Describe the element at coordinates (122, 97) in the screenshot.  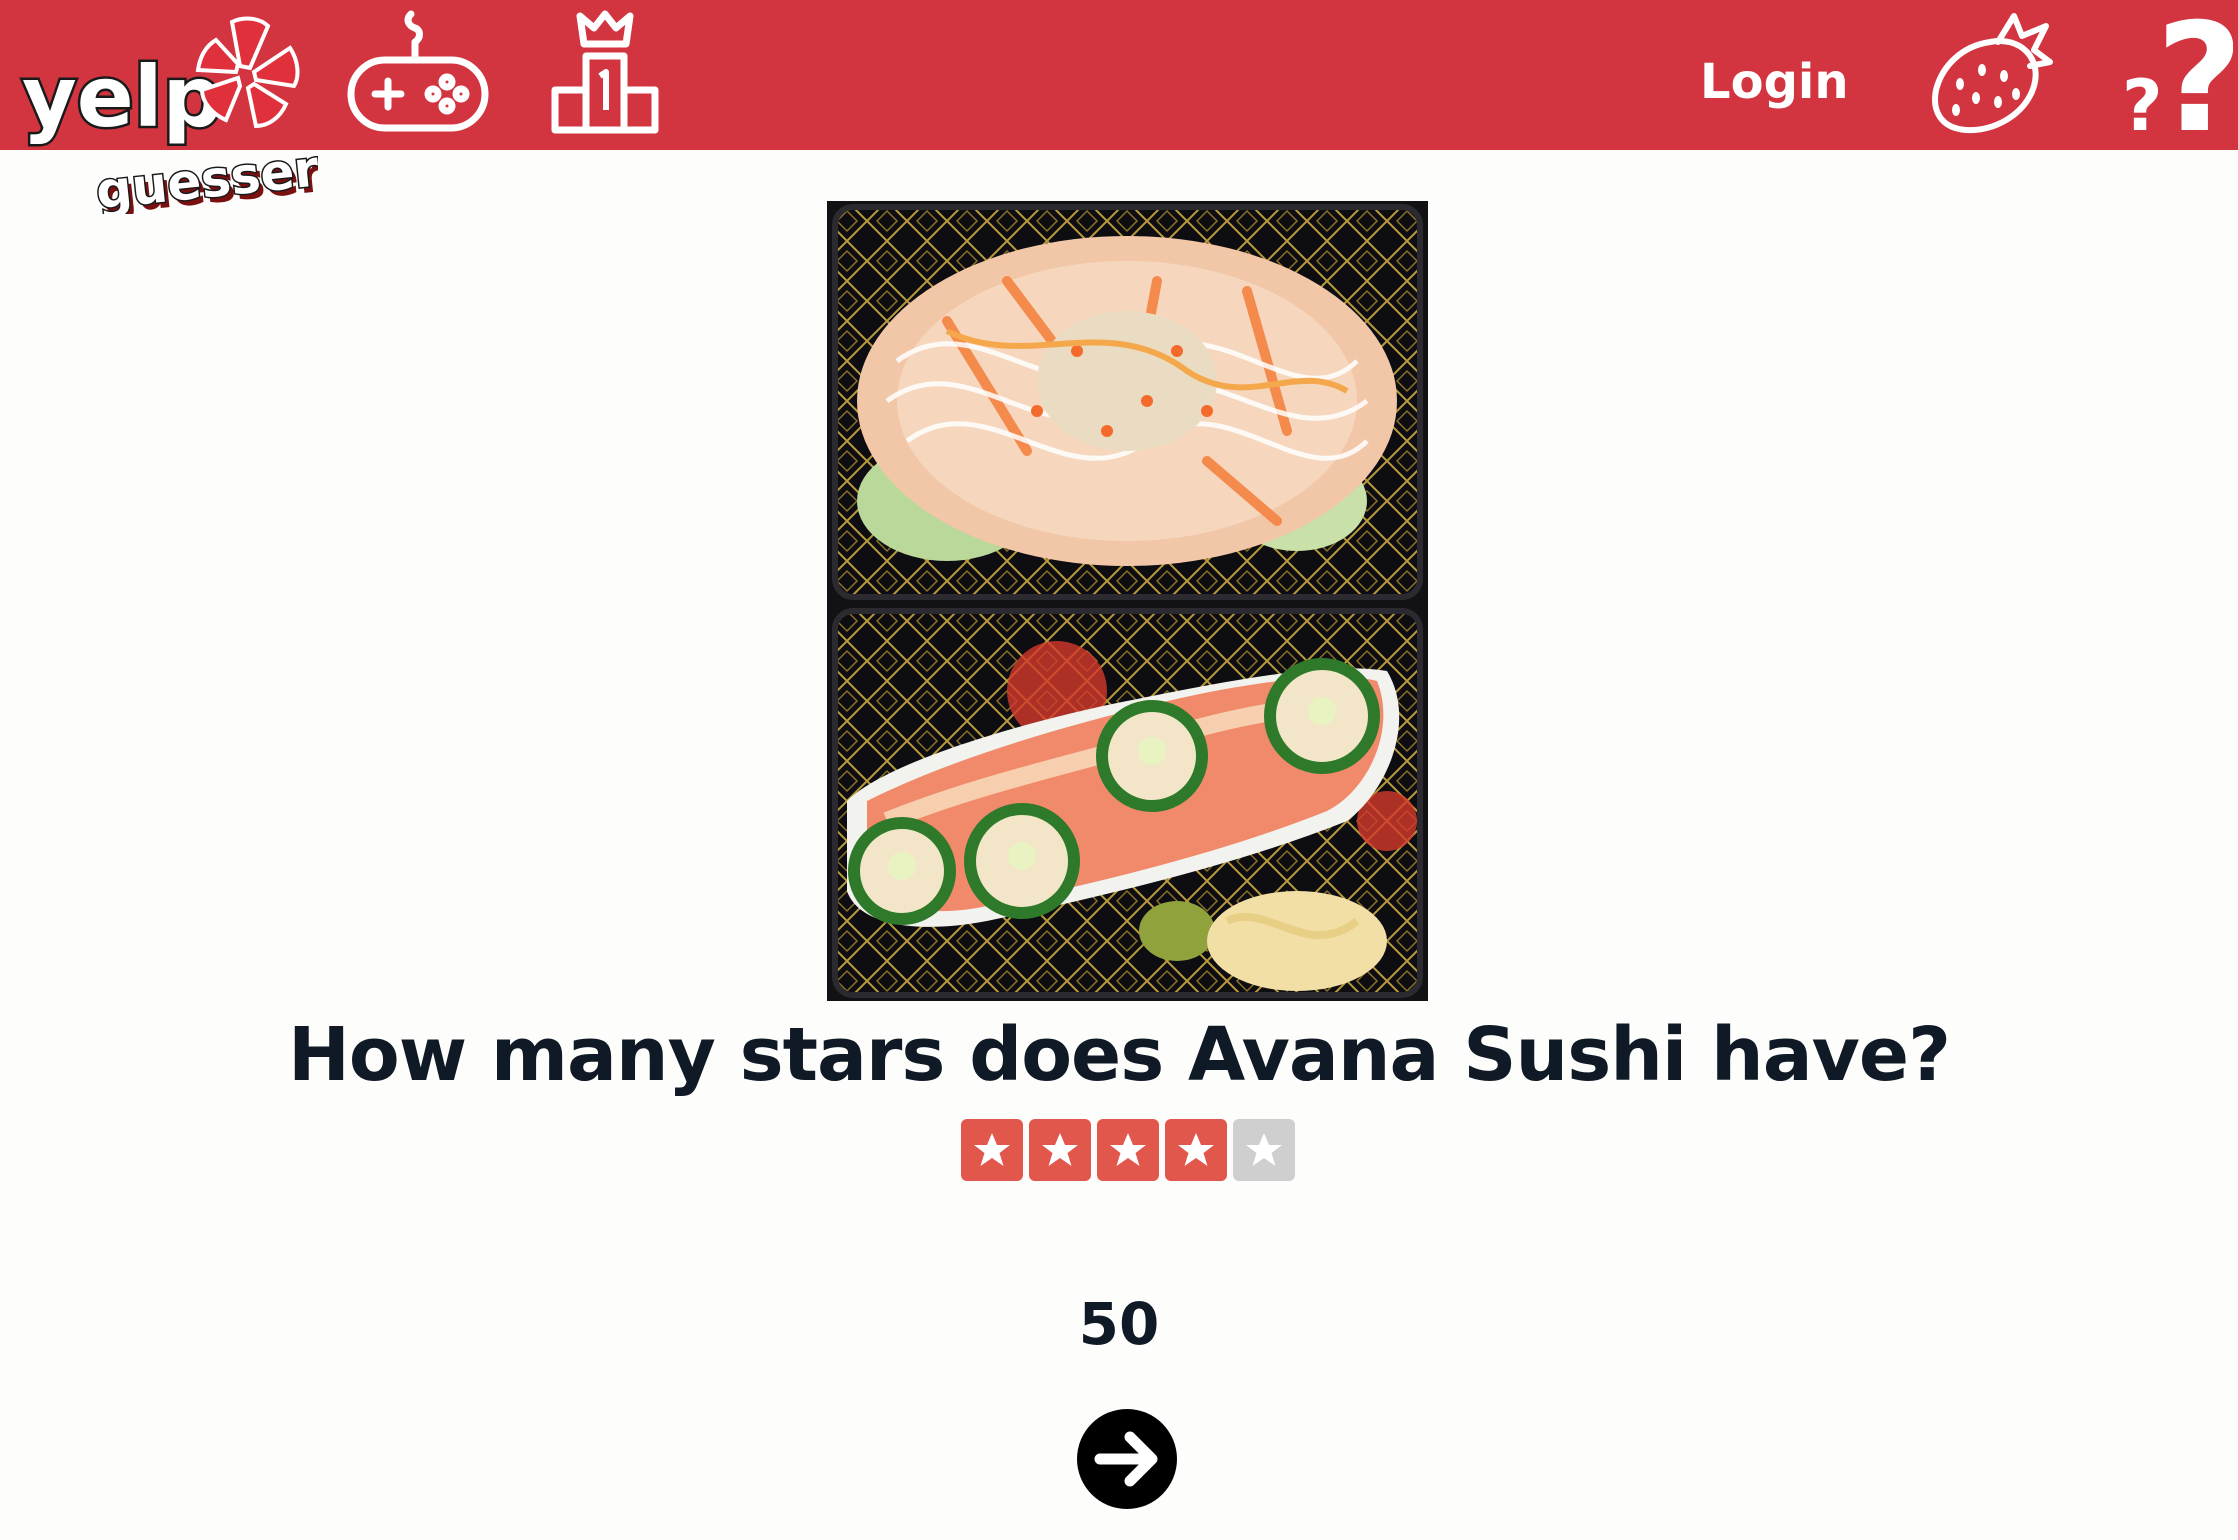
I see `svg-text: yelp` at that location.